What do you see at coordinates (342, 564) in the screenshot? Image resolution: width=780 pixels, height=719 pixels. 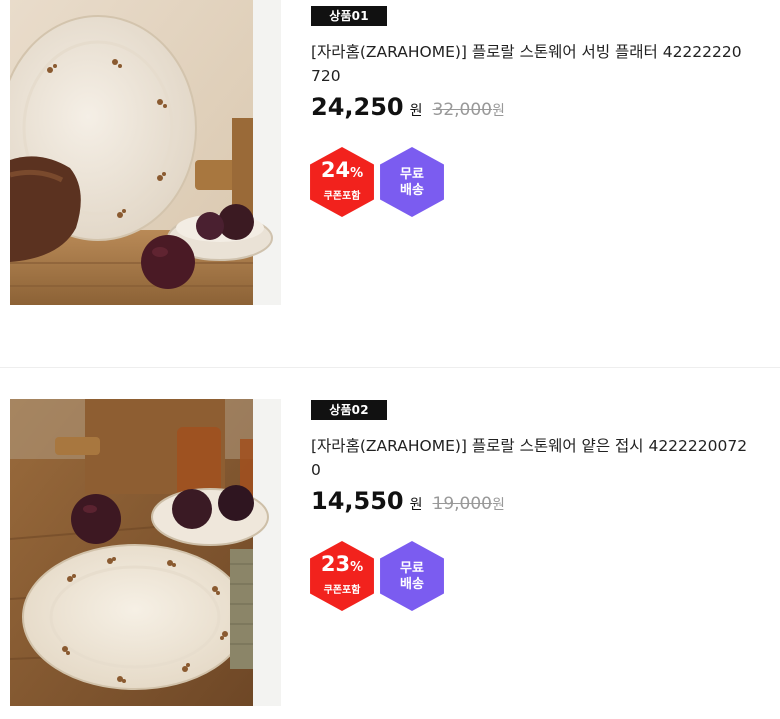 I see `discount-percent: 23%` at bounding box center [342, 564].